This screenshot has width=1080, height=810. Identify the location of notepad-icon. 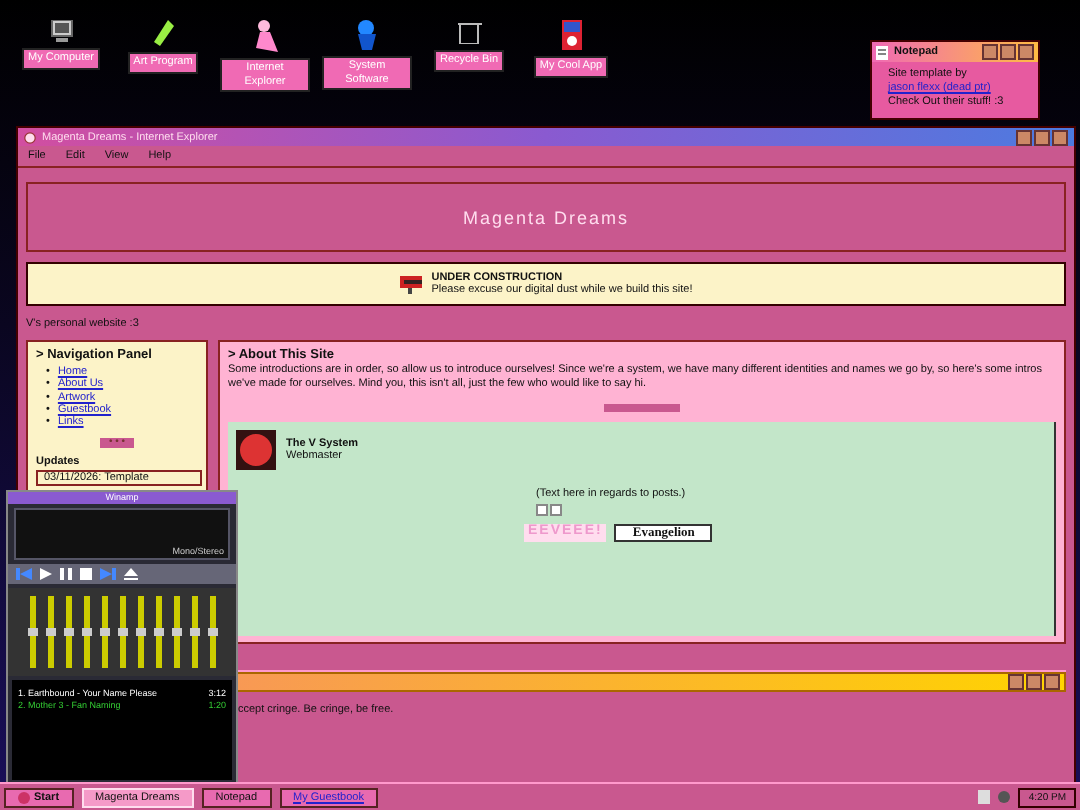
(882, 52).